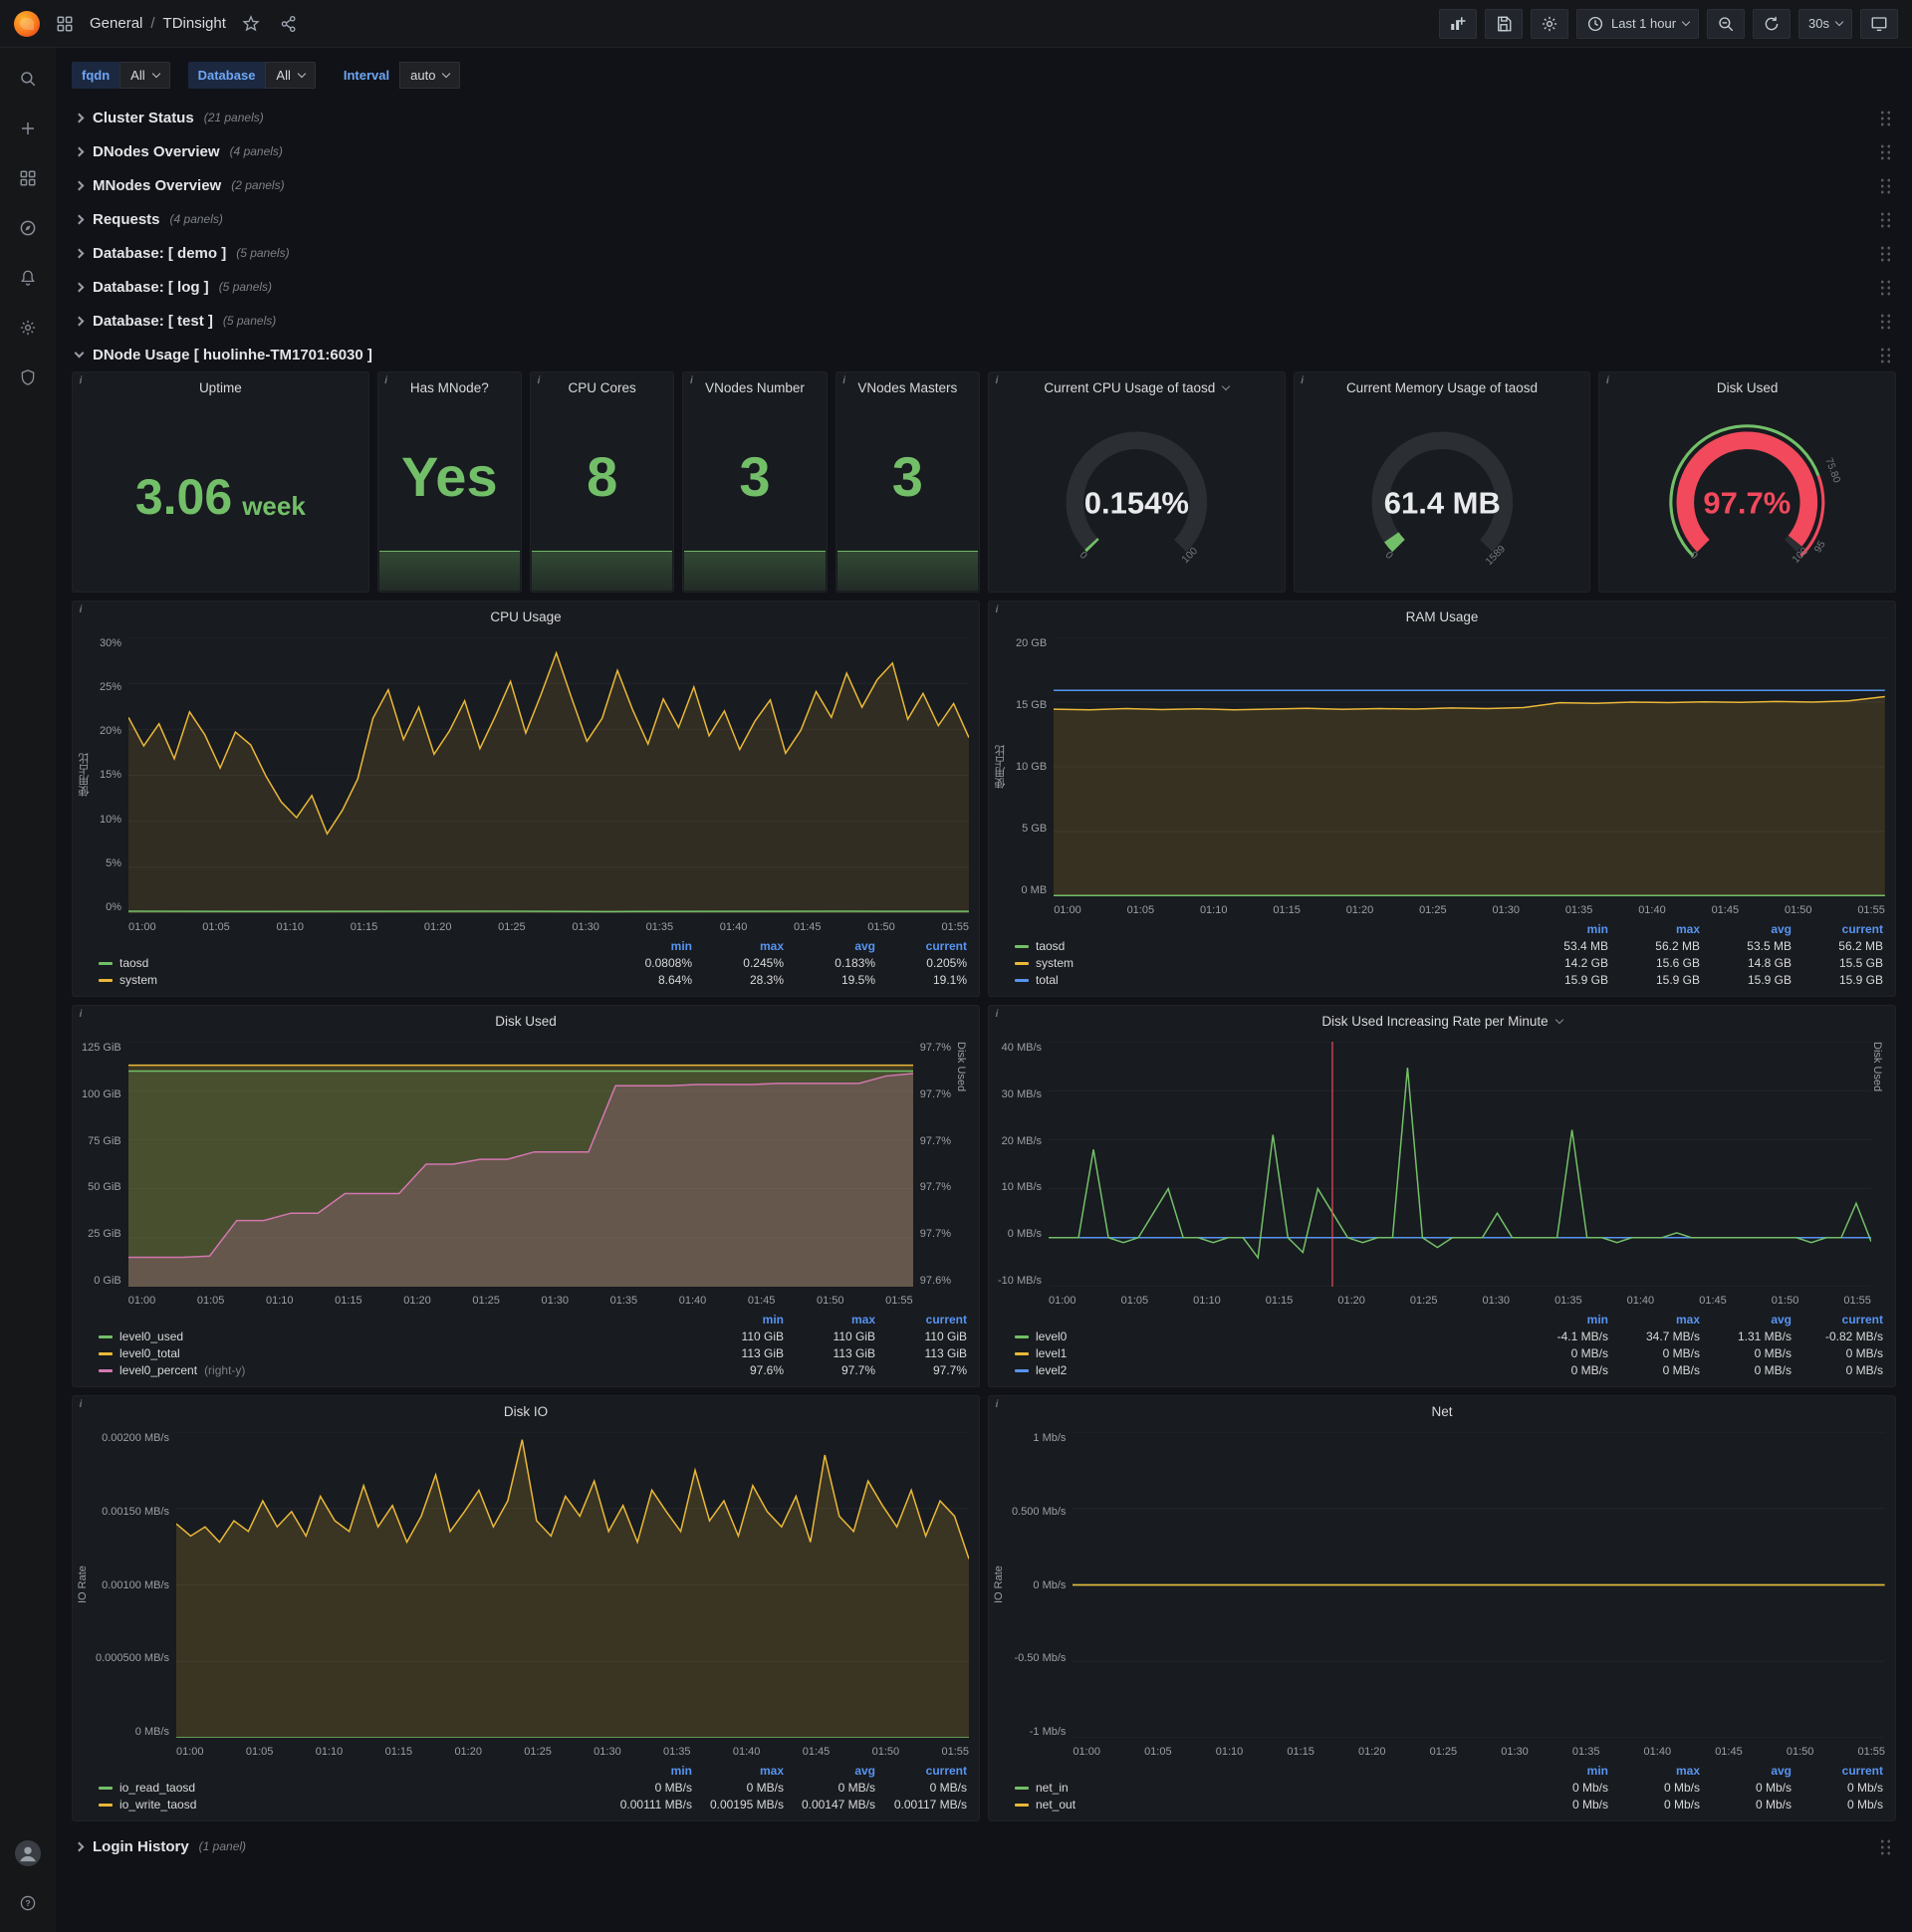 This screenshot has height=1932, width=1912. I want to click on alerting-bell-icon, so click(28, 278).